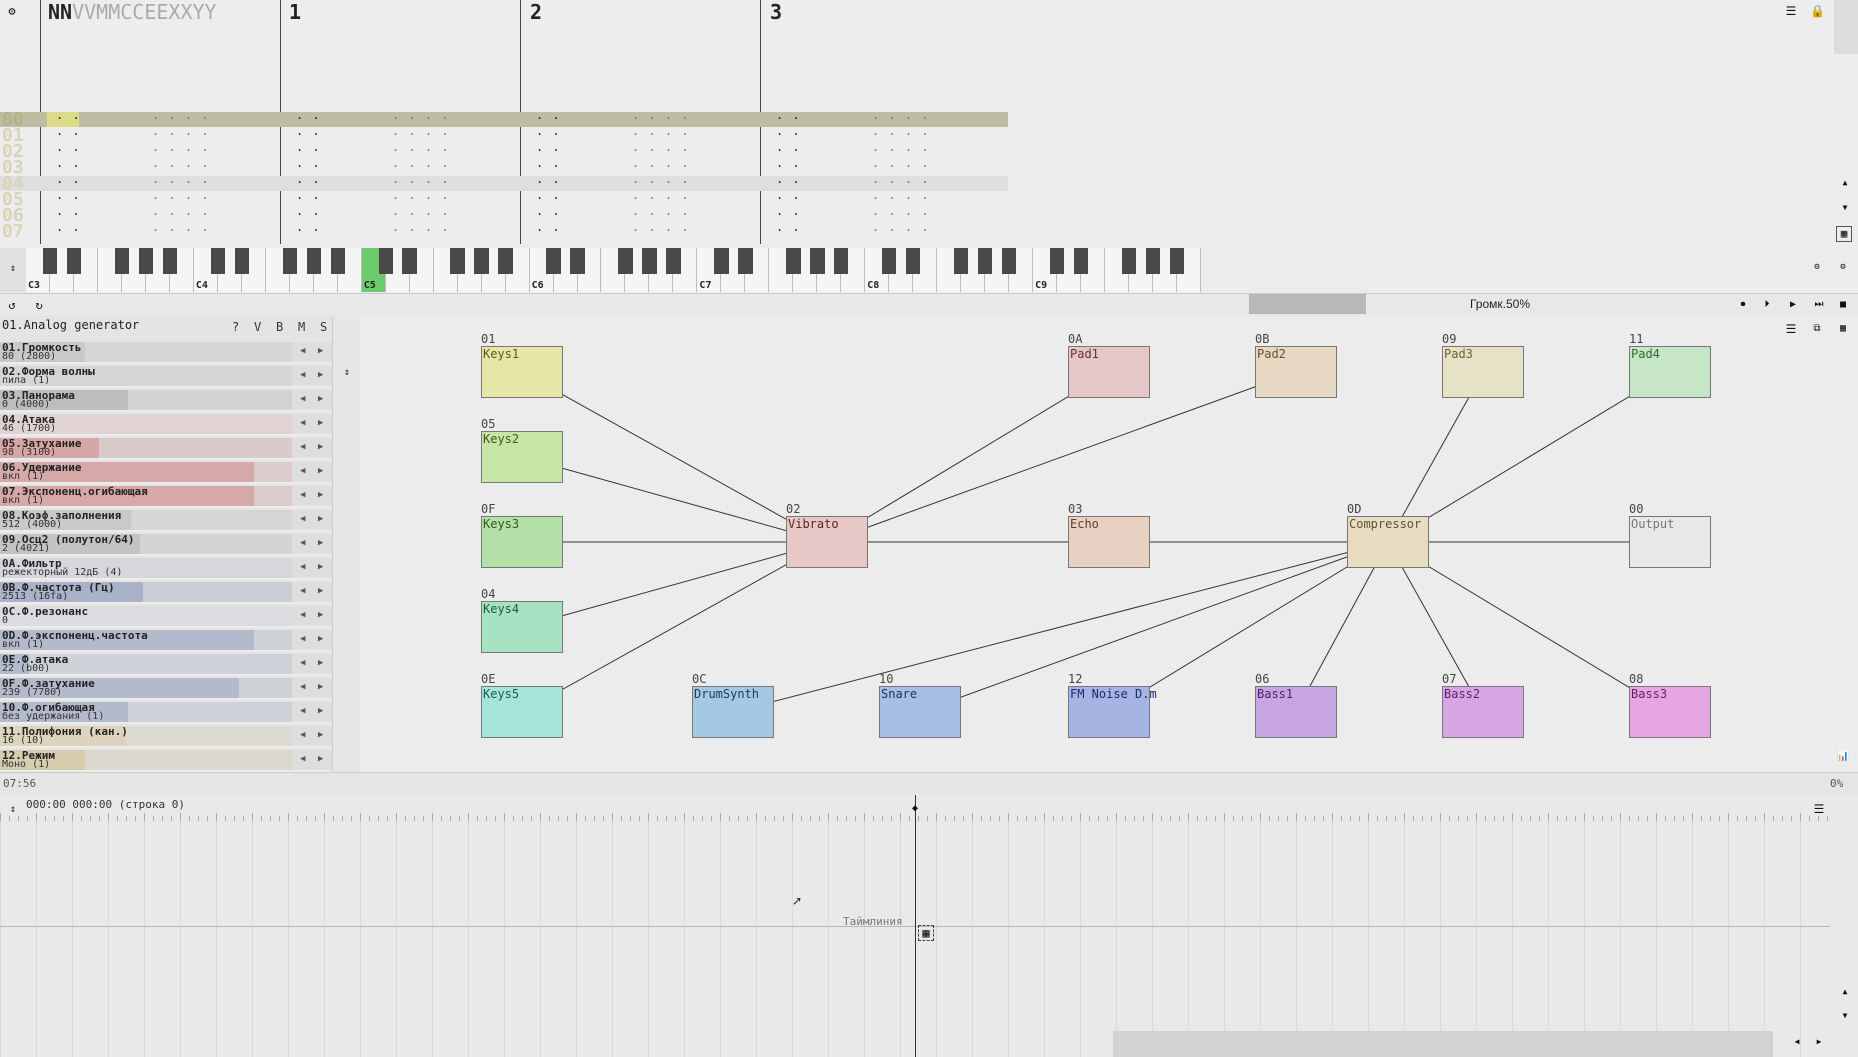  Describe the element at coordinates (39, 305) in the screenshot. I see `redo-icon: ↻` at that location.